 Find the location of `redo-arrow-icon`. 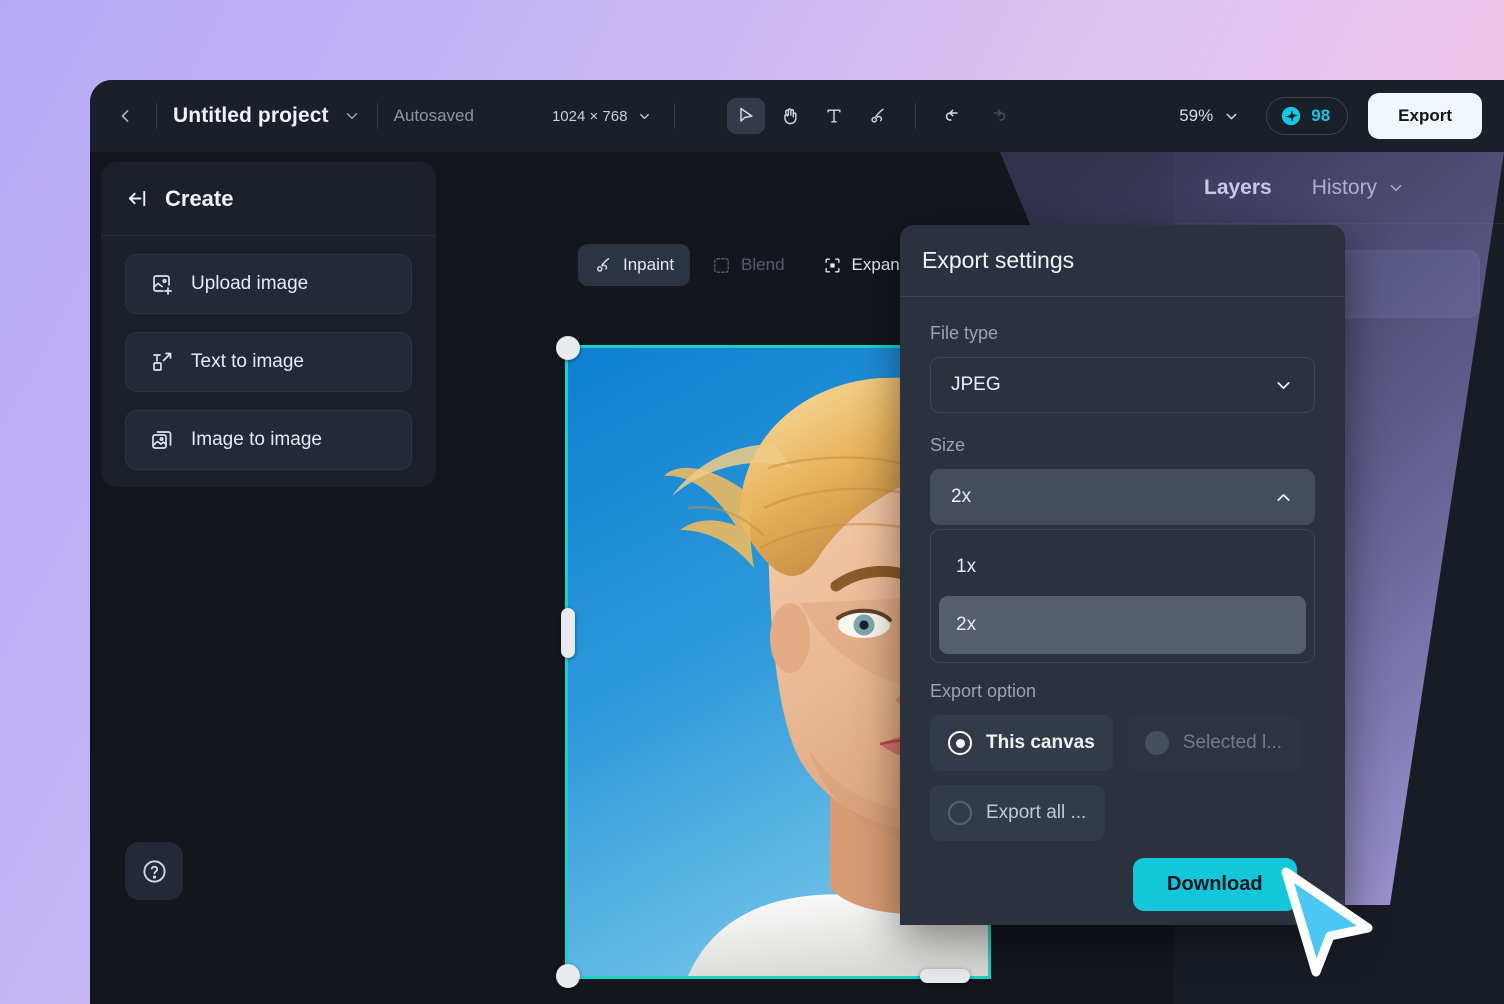

redo-arrow-icon is located at coordinates (999, 115).